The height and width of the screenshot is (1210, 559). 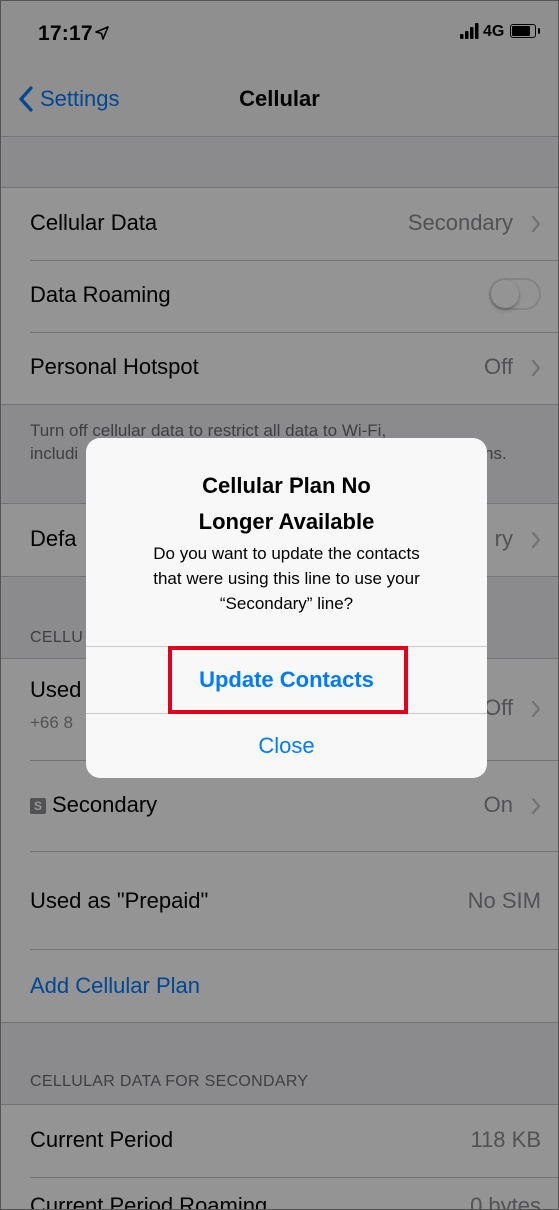 I want to click on alert-message-line-2: that were using this line to use your, so click(x=286, y=578).